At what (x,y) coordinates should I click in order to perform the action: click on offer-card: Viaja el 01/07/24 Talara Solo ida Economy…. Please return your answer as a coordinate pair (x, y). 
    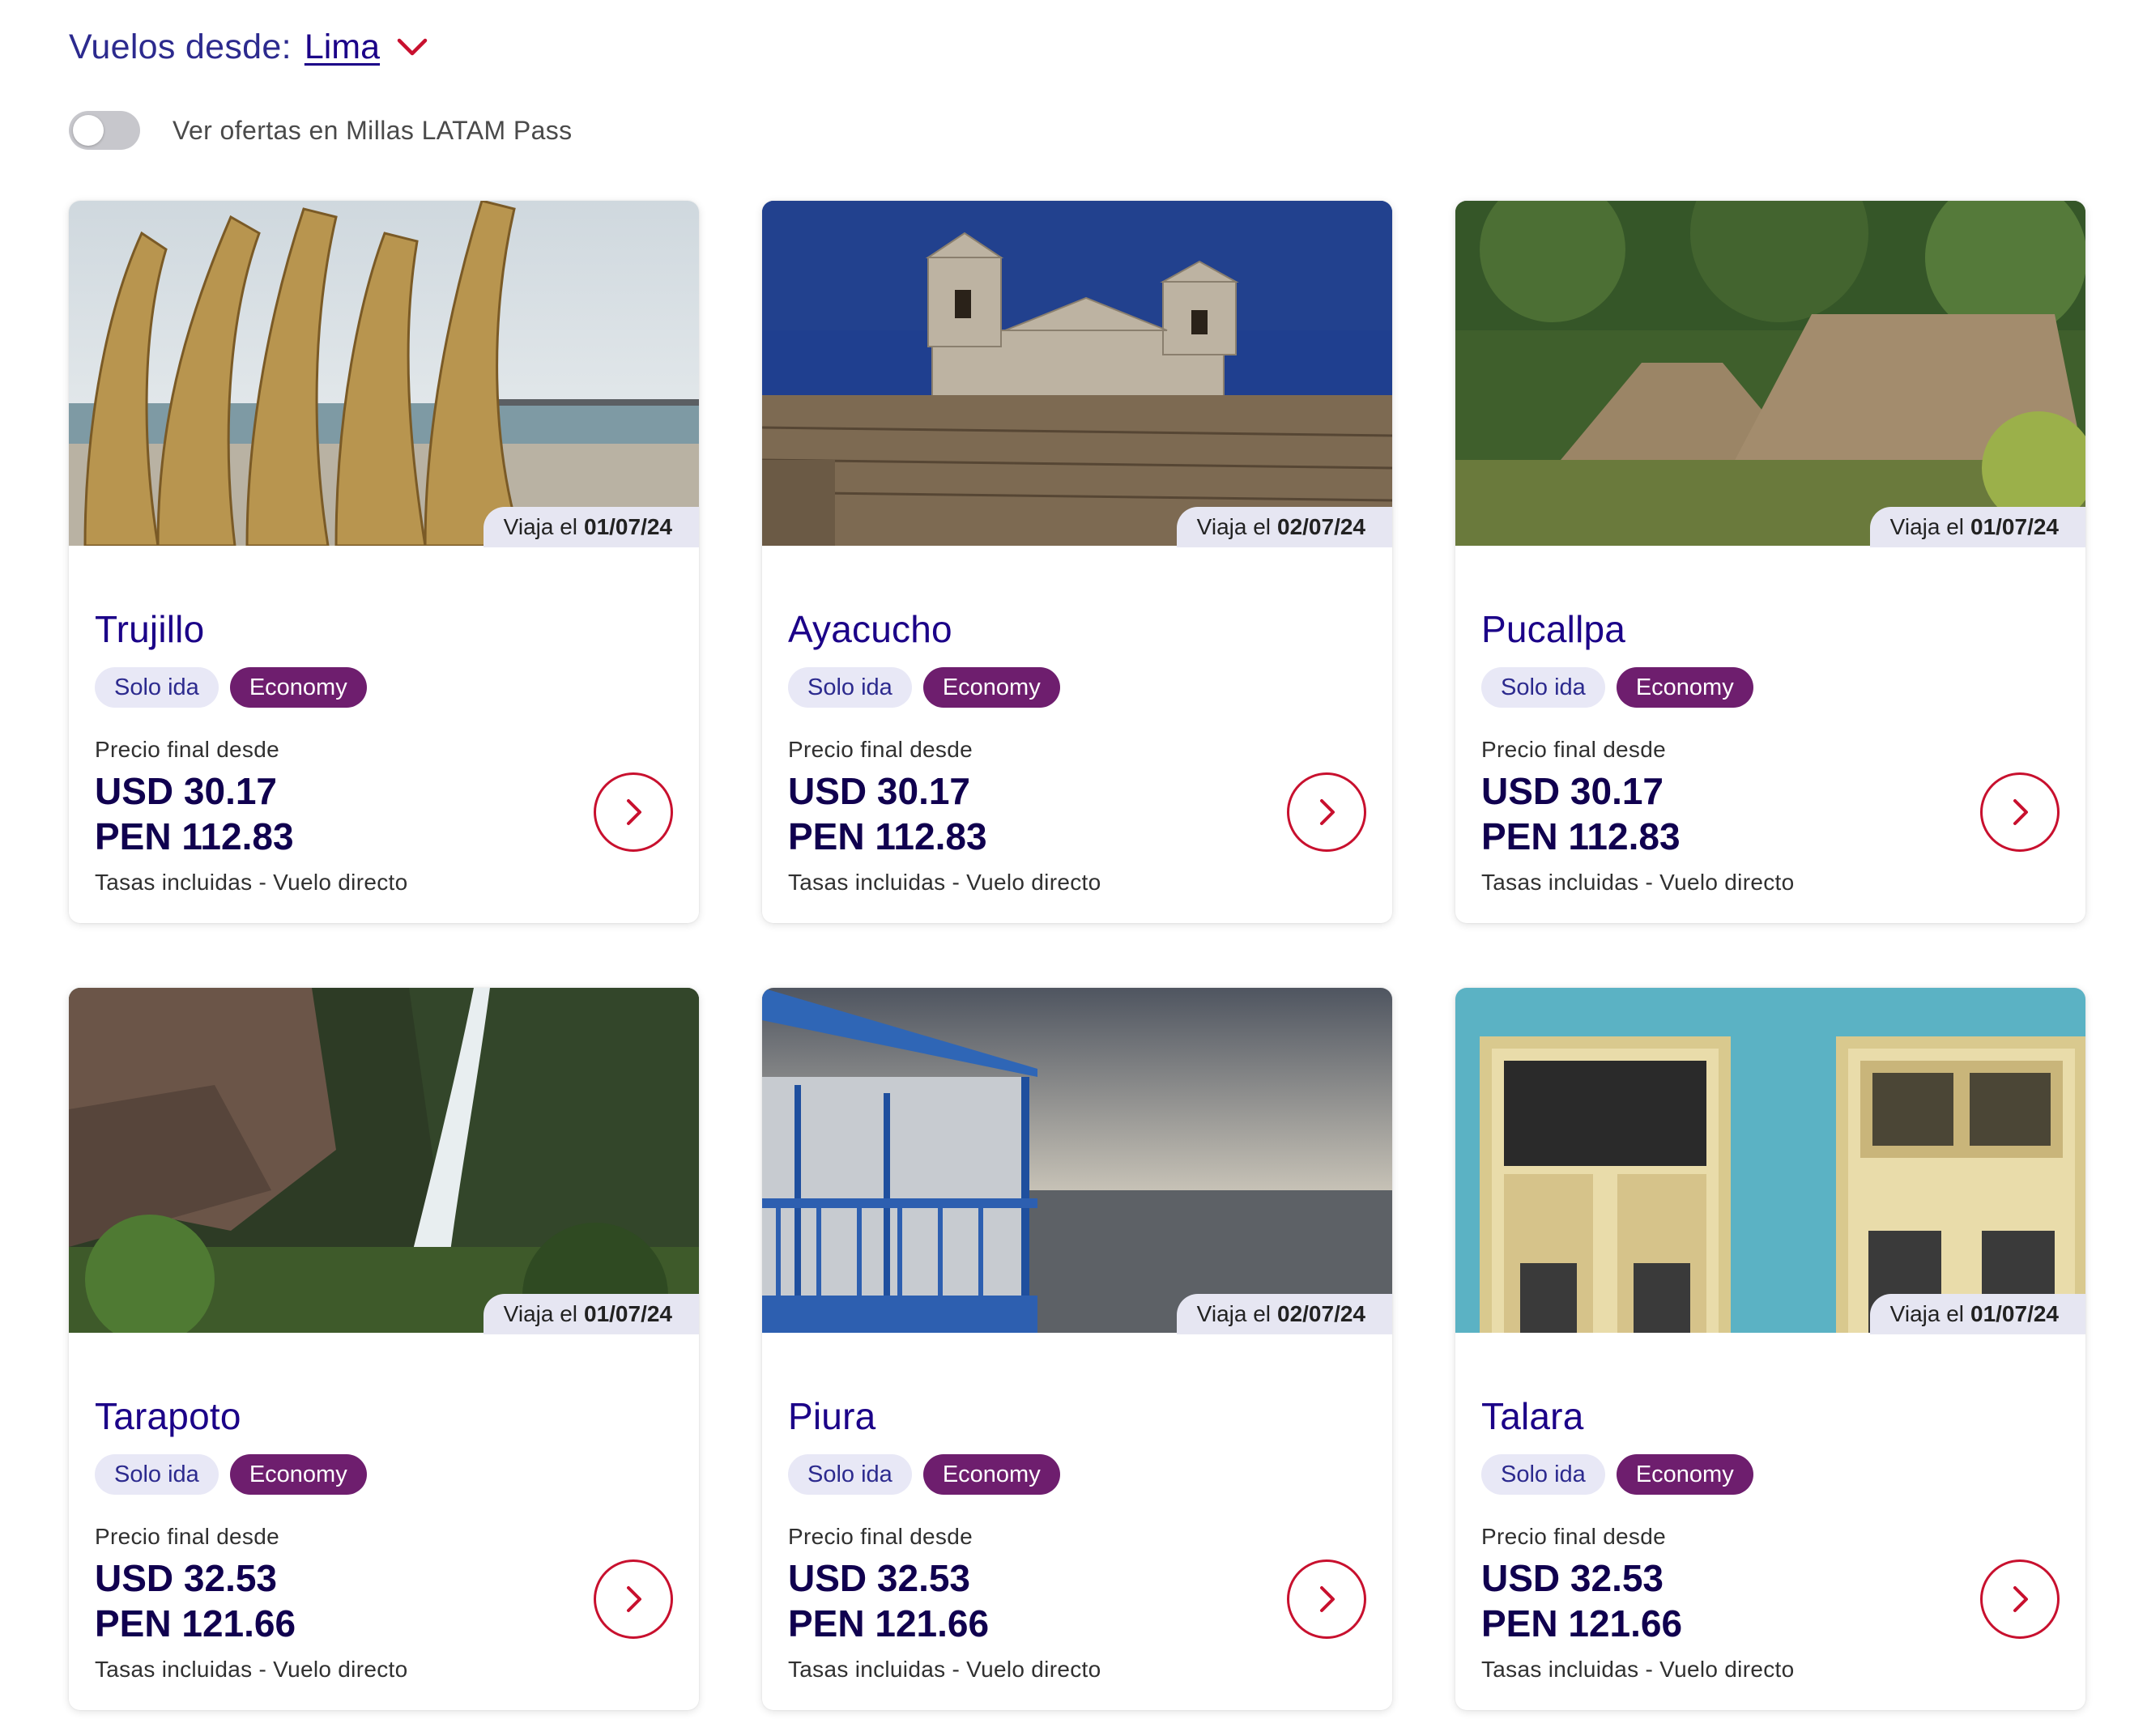
    Looking at the image, I should click on (1770, 1349).